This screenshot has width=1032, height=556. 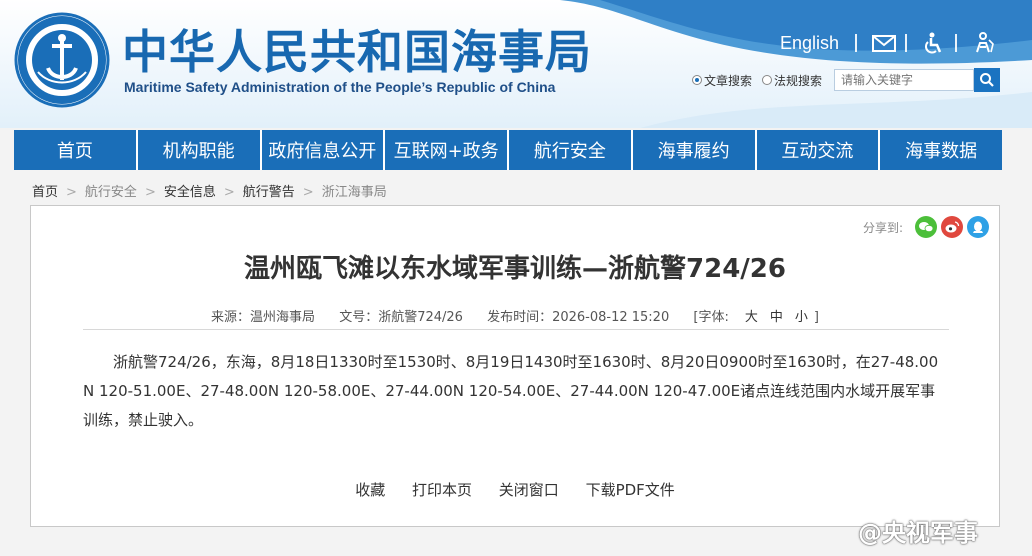 I want to click on search-option-law: 法规搜索, so click(x=792, y=80).